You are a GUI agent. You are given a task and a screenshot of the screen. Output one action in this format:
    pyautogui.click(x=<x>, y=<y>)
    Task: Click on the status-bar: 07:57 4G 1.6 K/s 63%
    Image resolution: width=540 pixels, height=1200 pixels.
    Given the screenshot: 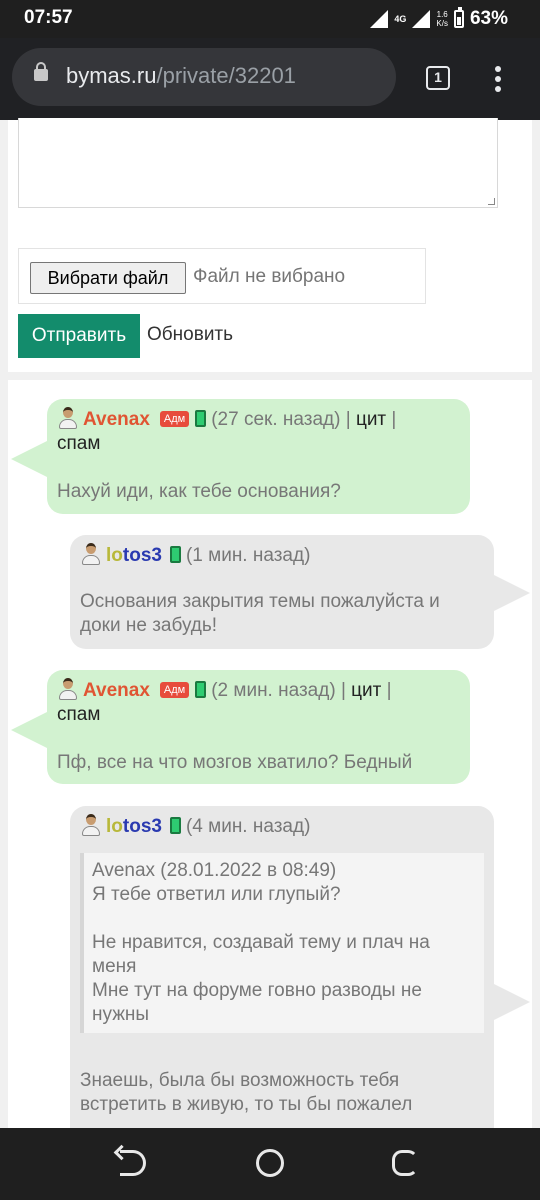 What is the action you would take?
    pyautogui.click(x=270, y=19)
    